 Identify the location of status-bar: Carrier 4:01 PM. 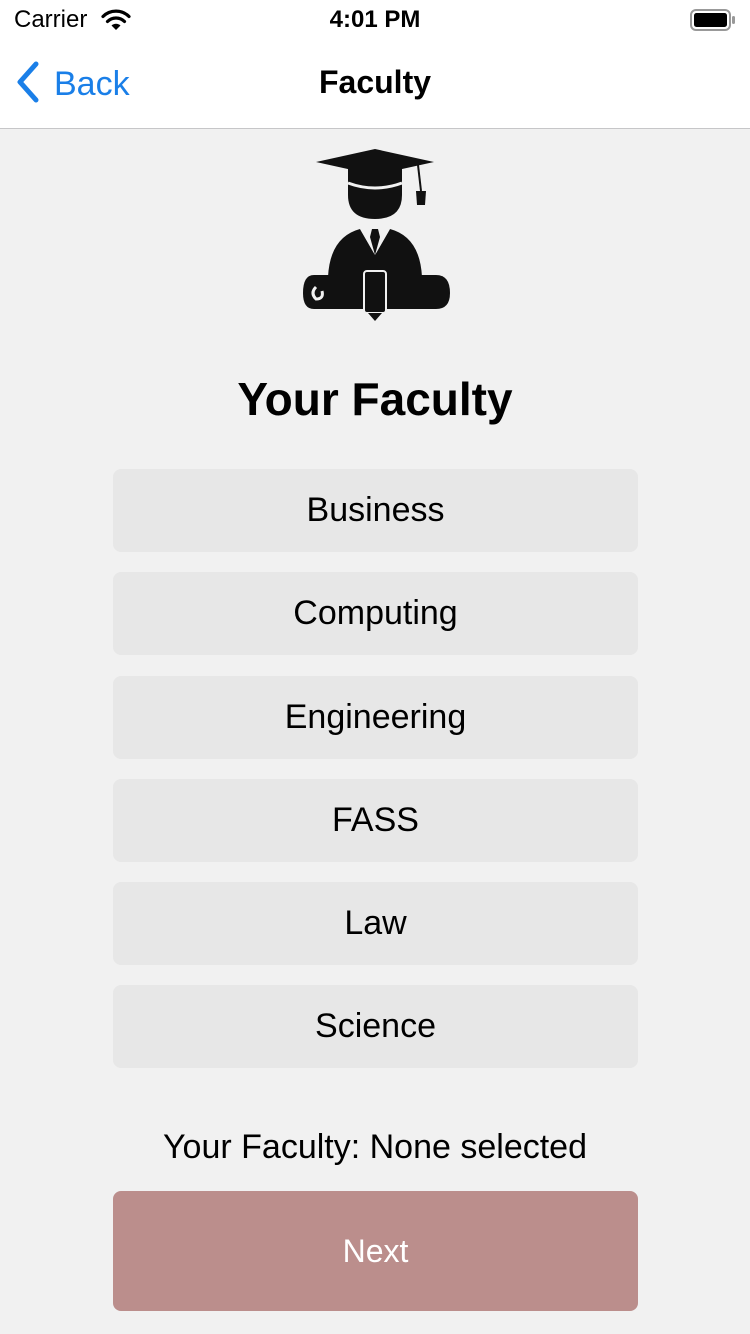
(375, 20).